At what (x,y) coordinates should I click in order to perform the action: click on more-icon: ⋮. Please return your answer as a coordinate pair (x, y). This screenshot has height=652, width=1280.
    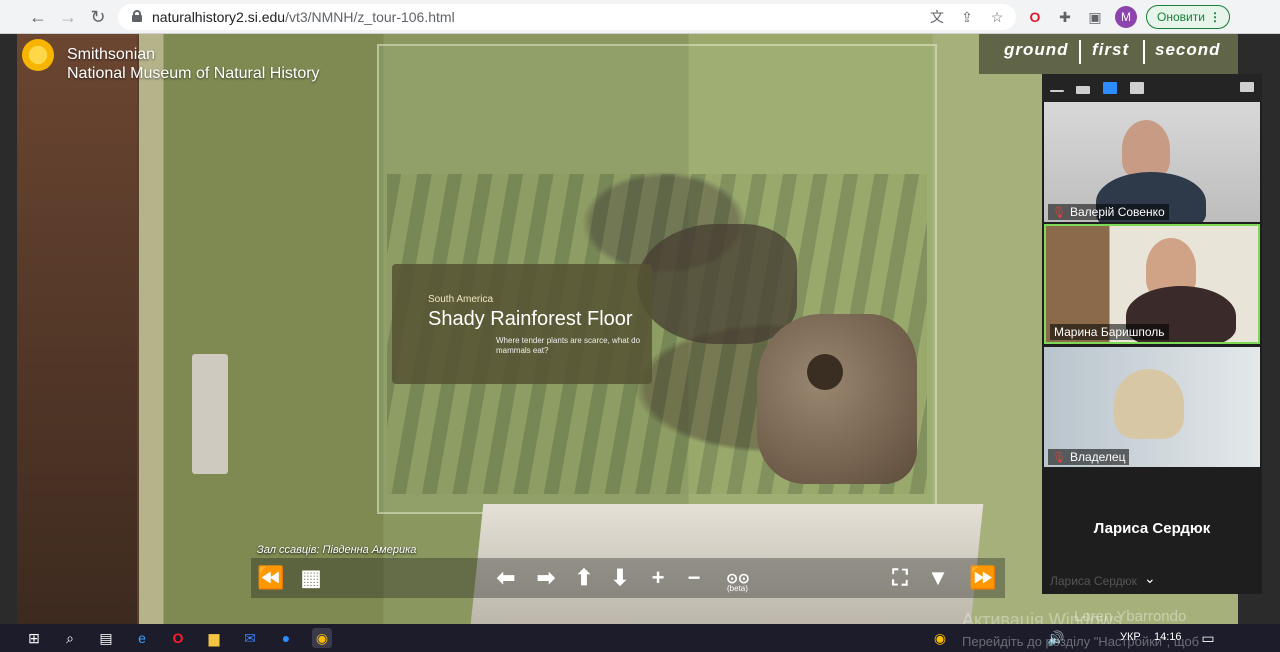
    Looking at the image, I should click on (1215, 17).